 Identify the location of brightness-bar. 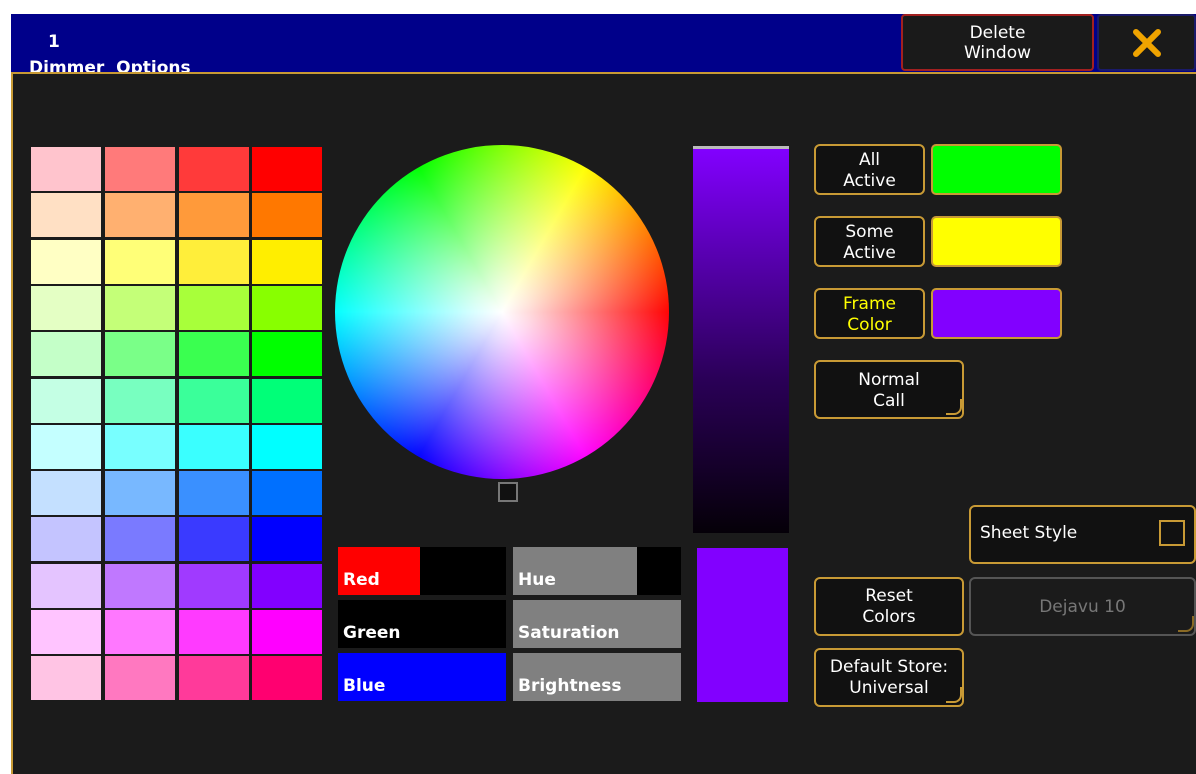
(741, 339).